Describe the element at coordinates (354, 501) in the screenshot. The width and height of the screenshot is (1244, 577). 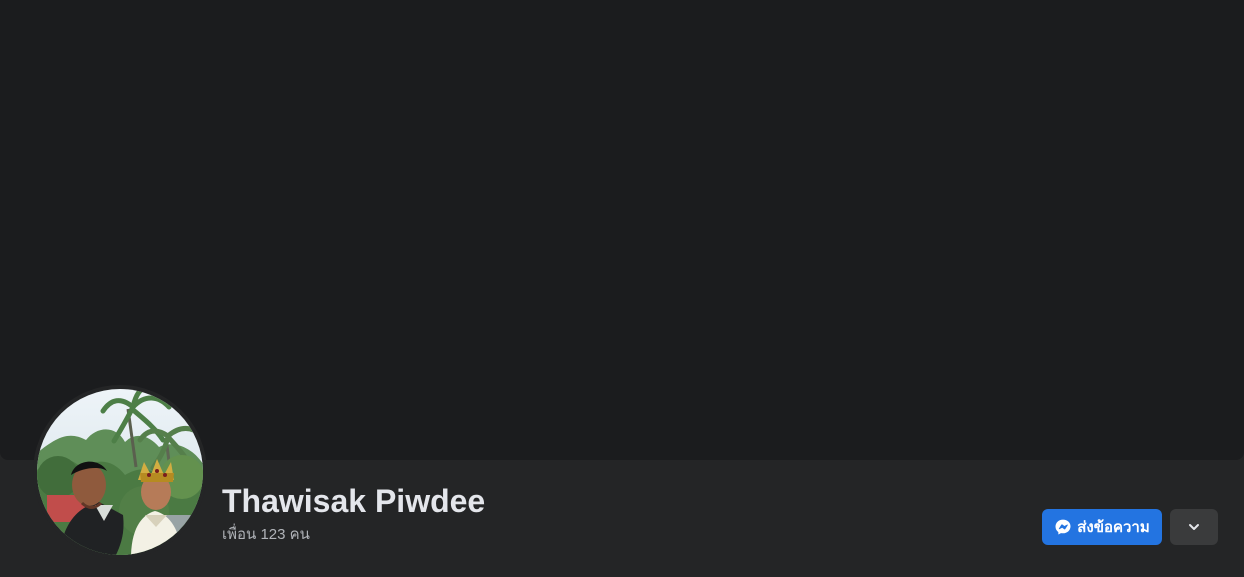
I see `profile-name: Thawisak Piwdee` at that location.